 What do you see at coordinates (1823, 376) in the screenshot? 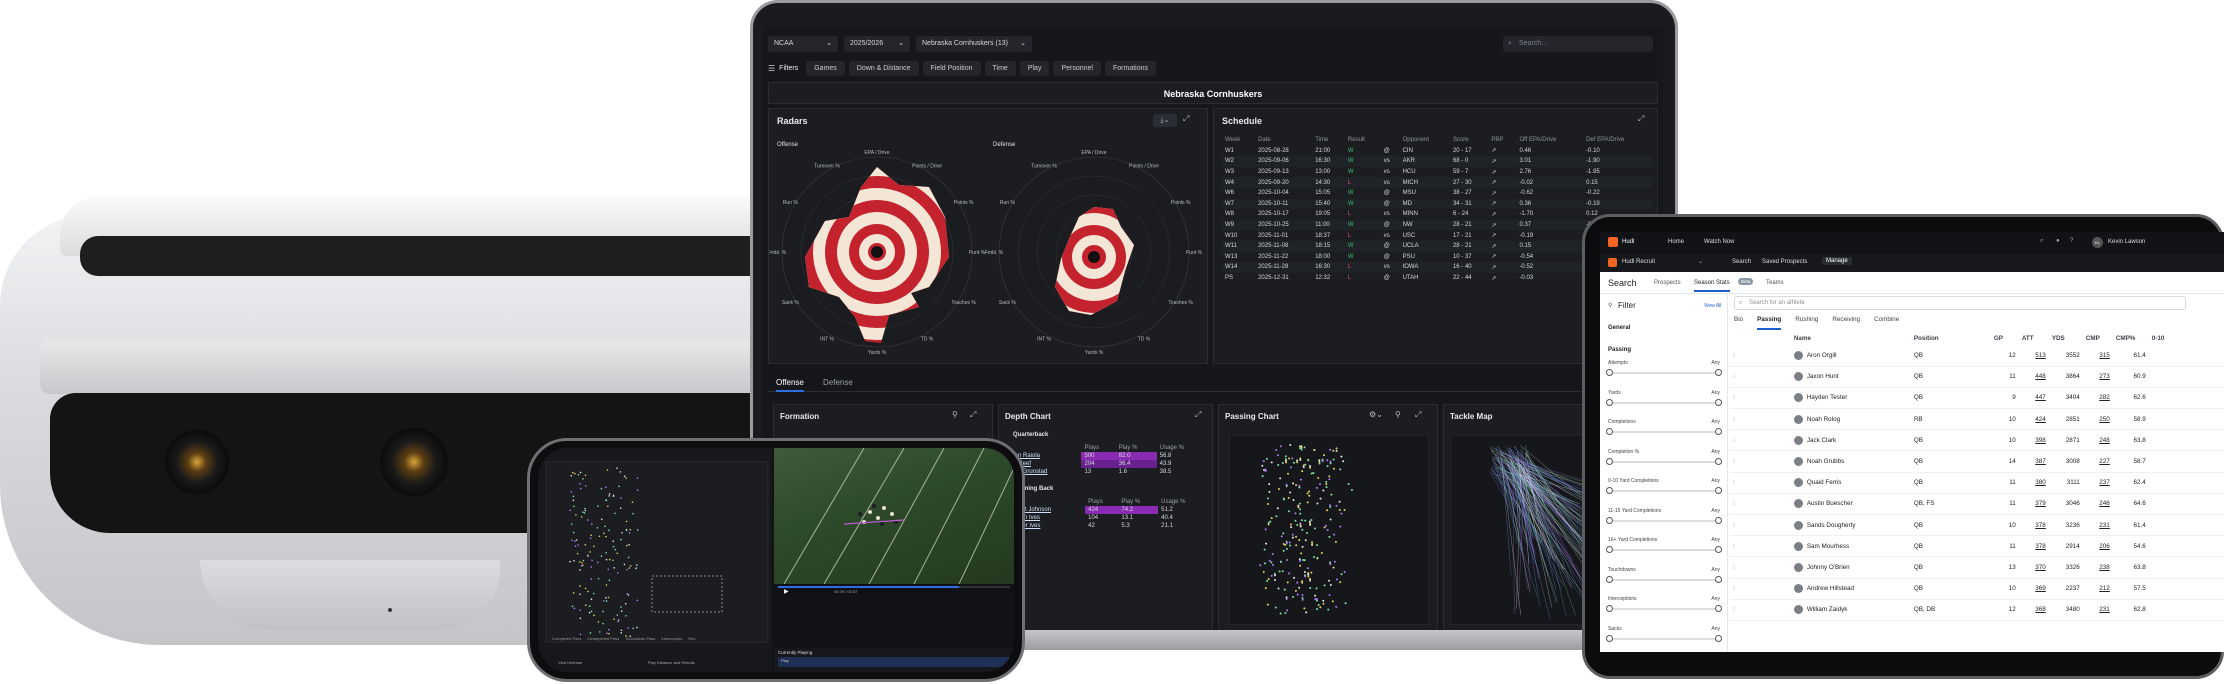
I see `athlete-name: Jaxon Hunt` at bounding box center [1823, 376].